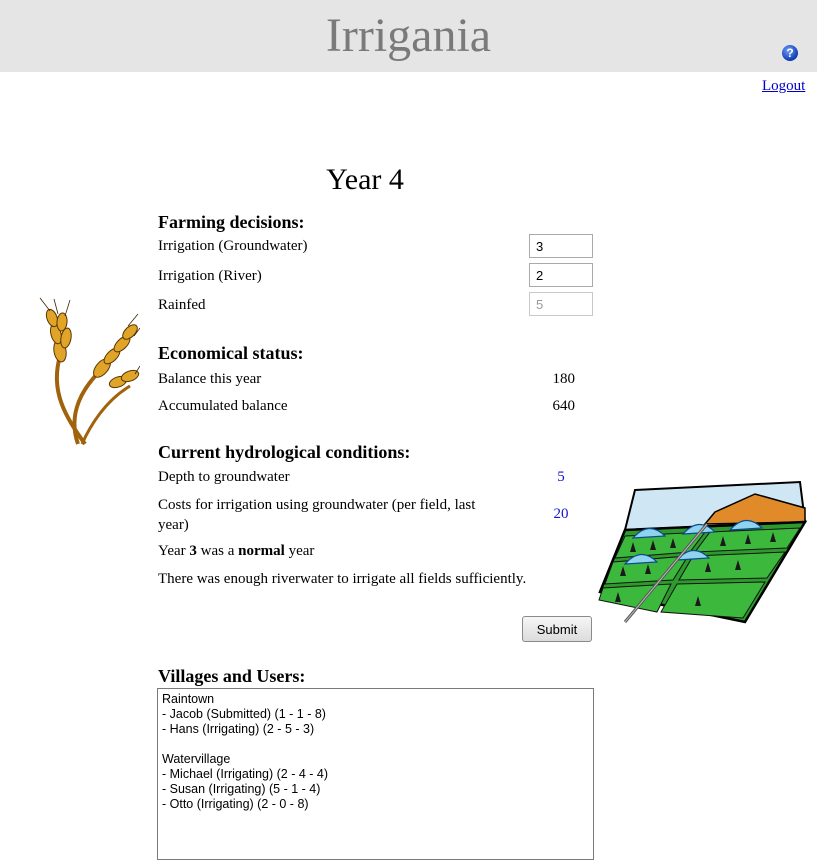  What do you see at coordinates (561, 477) in the screenshot?
I see `depth-groundwater-value: 5` at bounding box center [561, 477].